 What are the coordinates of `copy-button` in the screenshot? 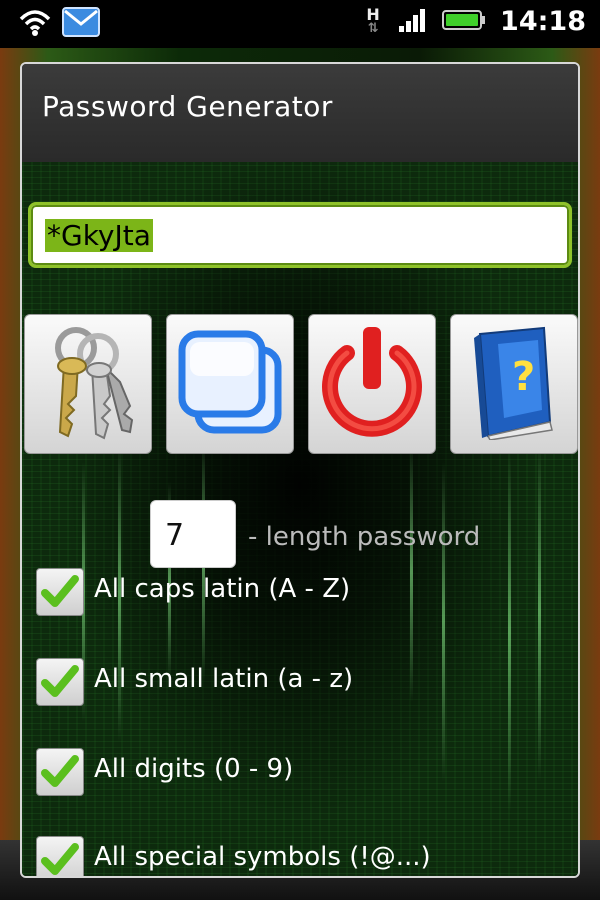 It's located at (230, 384).